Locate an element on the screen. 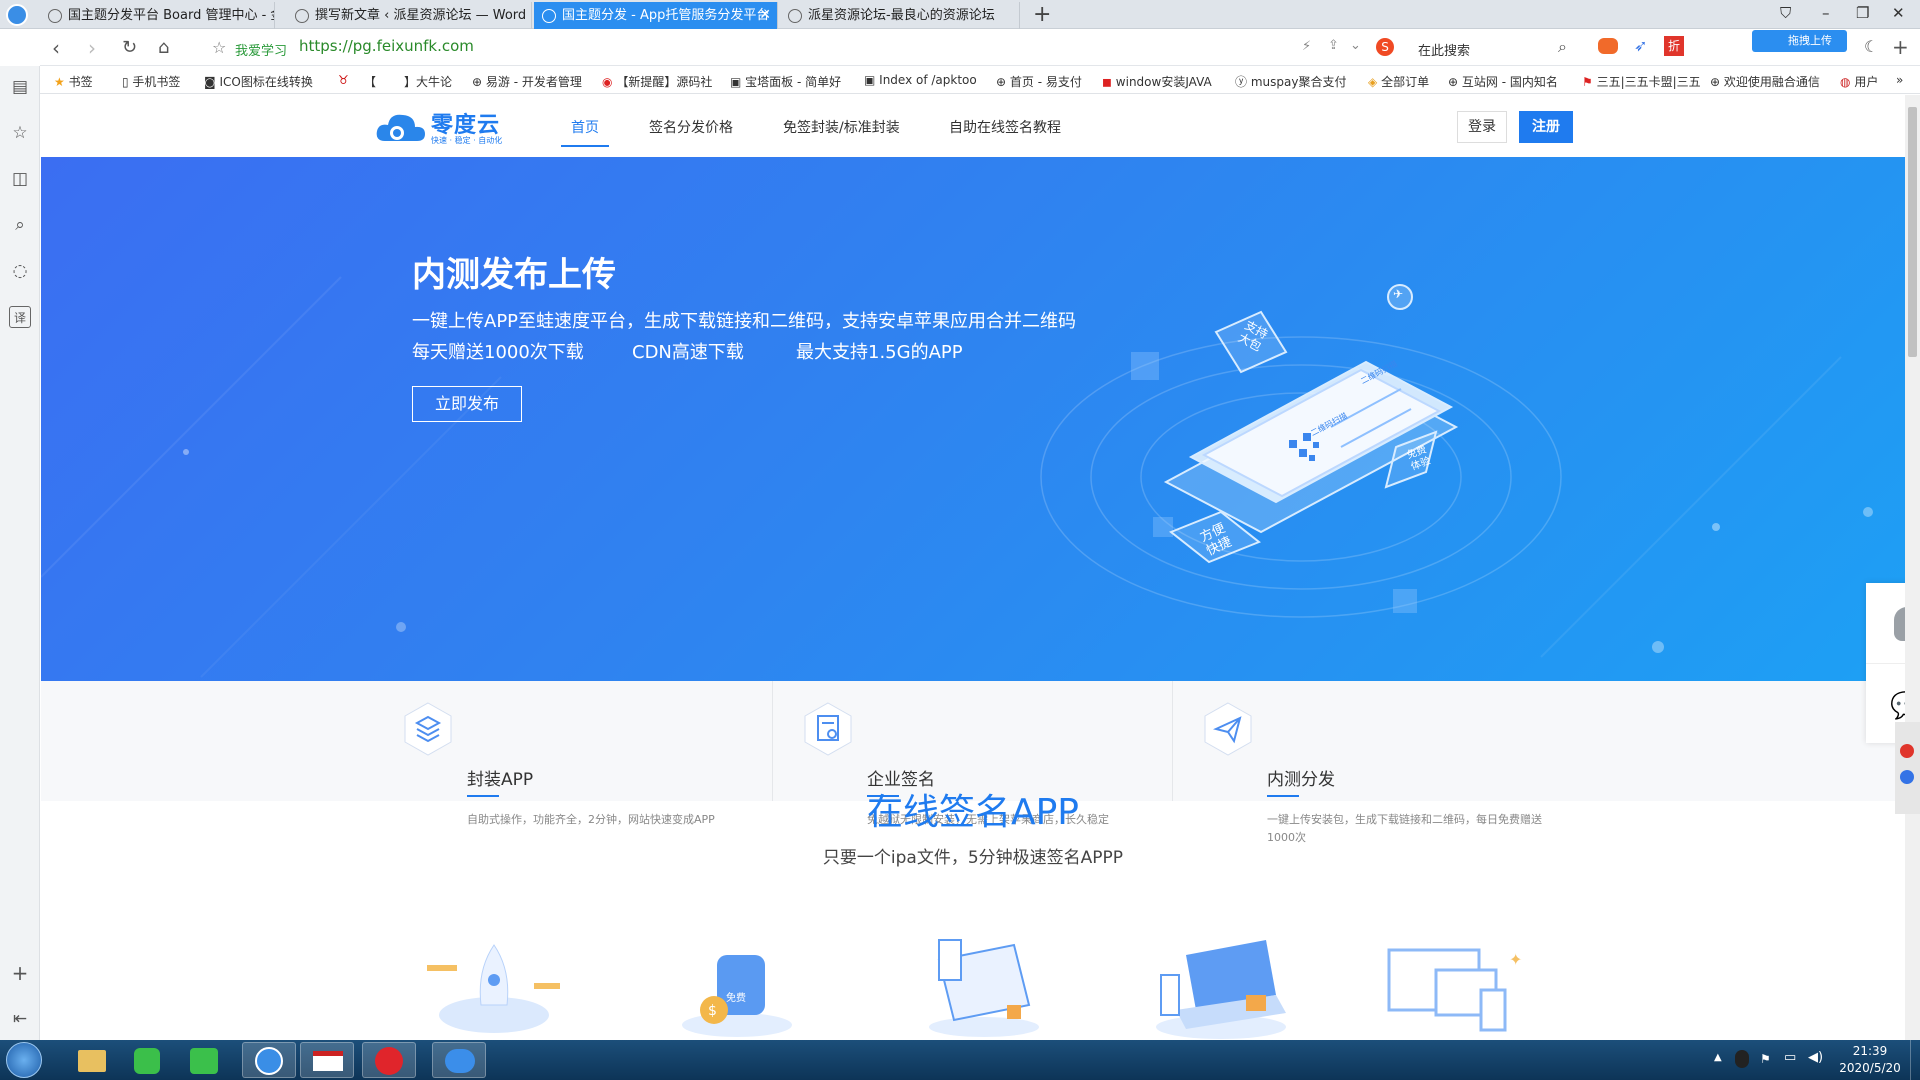 Image resolution: width=1920 pixels, height=1080 pixels. forward-icon: › is located at coordinates (92, 48).